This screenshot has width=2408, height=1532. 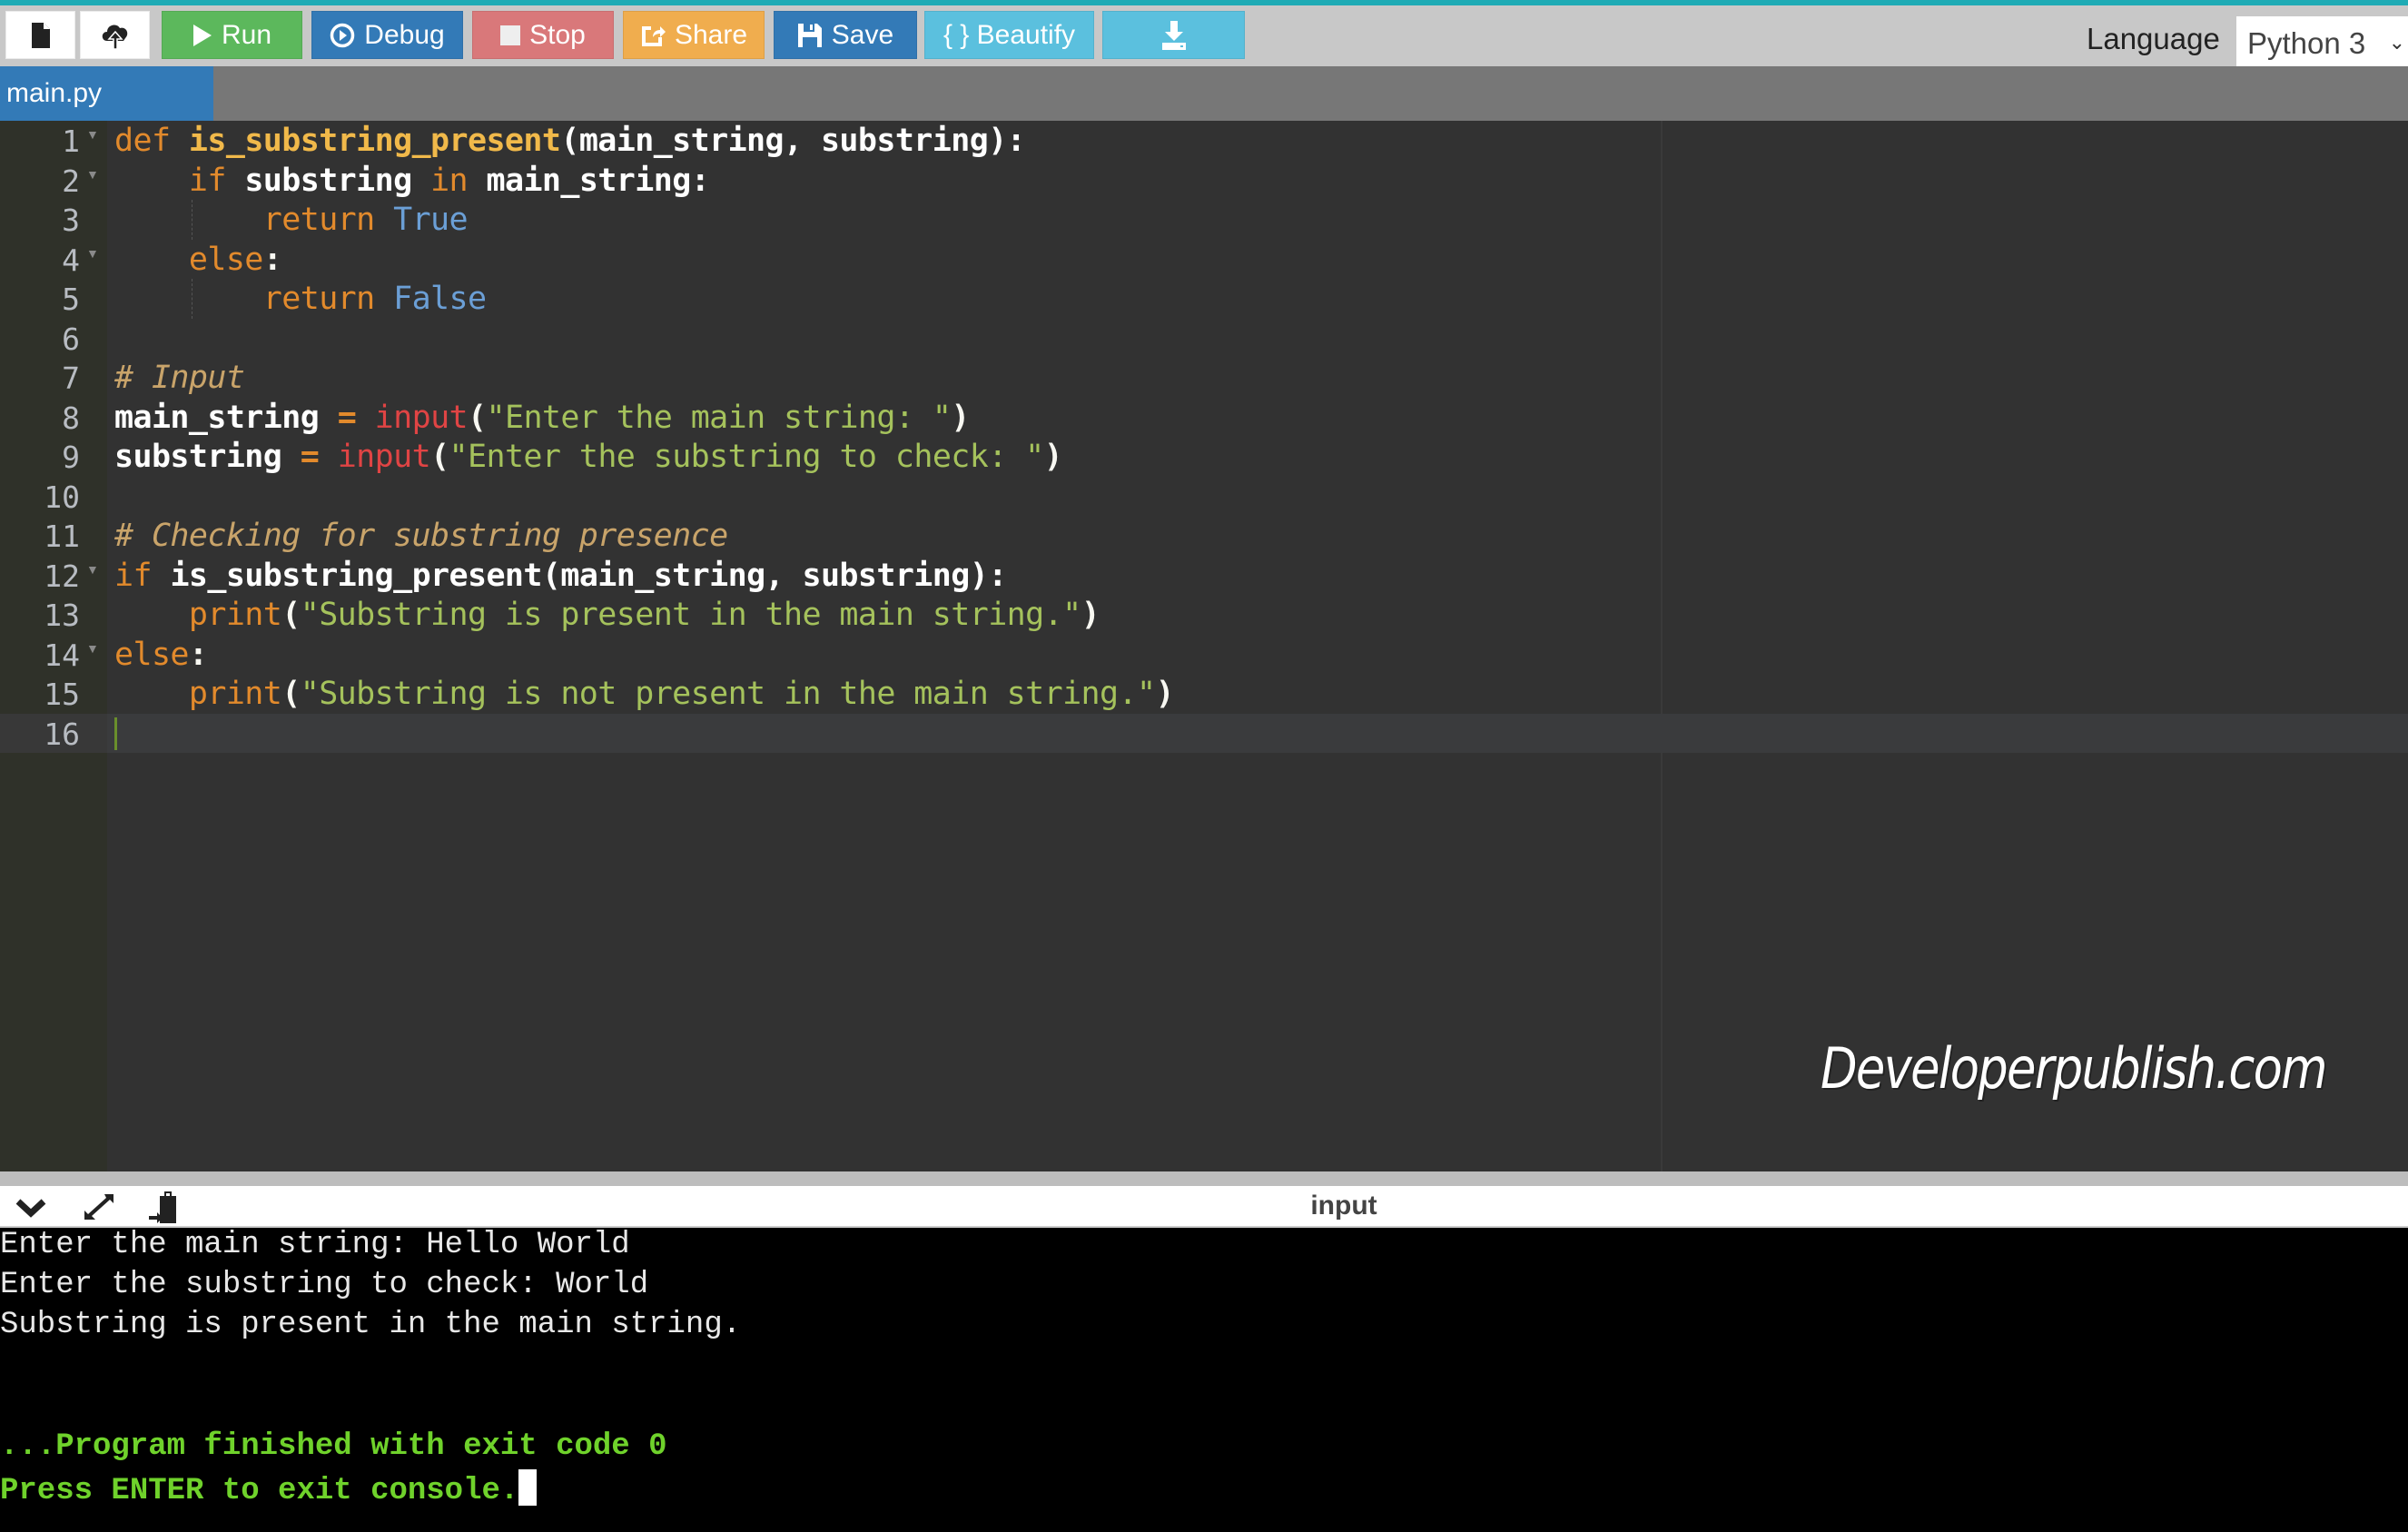 What do you see at coordinates (333, 1446) in the screenshot?
I see `exit-status-line: ...Program finished with exit code 0` at bounding box center [333, 1446].